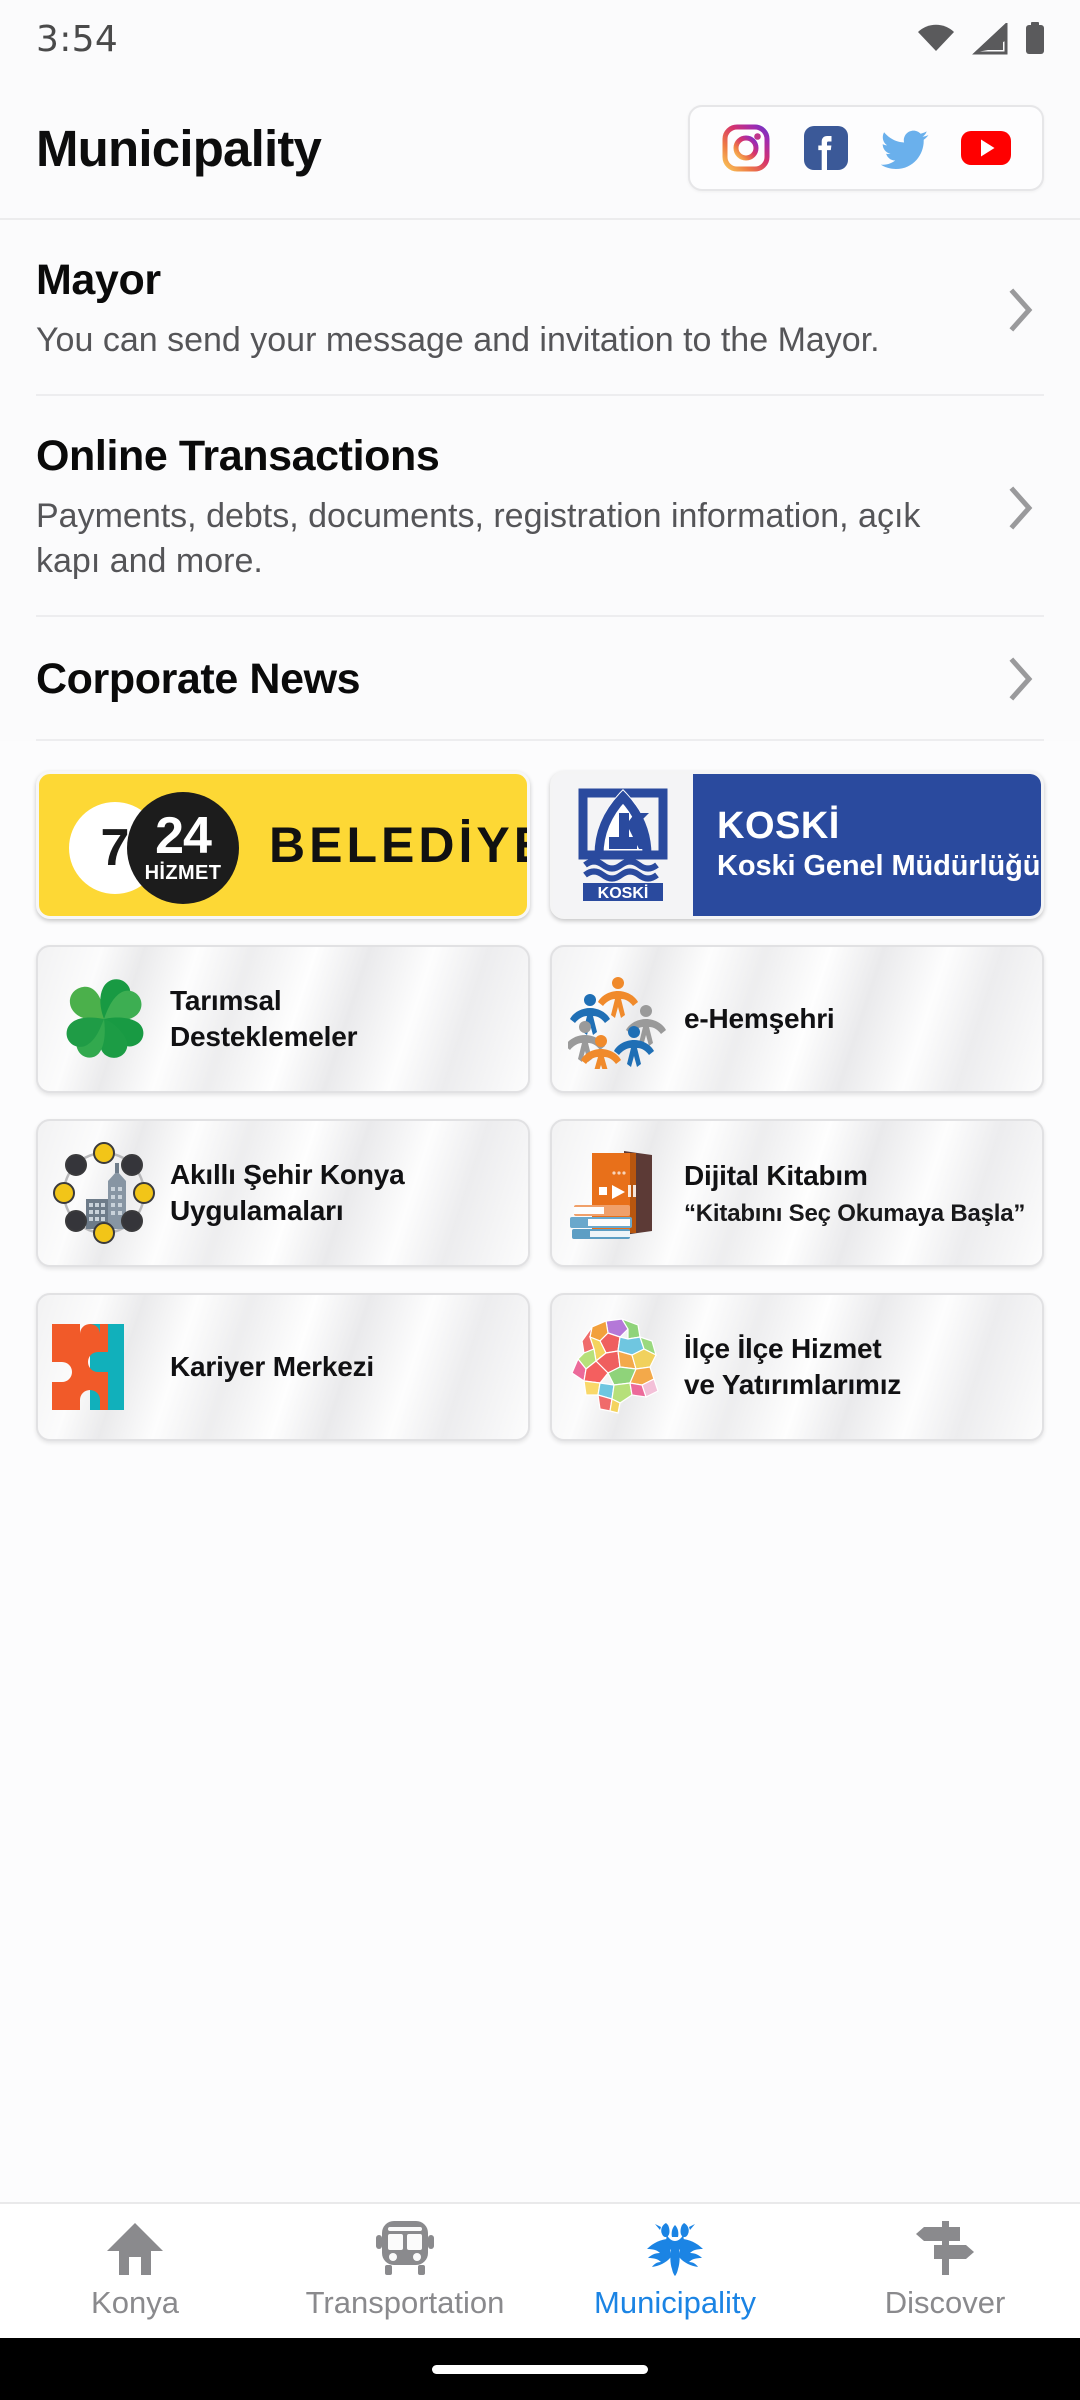 This screenshot has height=2400, width=1080. Describe the element at coordinates (405, 2249) in the screenshot. I see `bus-icon` at that location.